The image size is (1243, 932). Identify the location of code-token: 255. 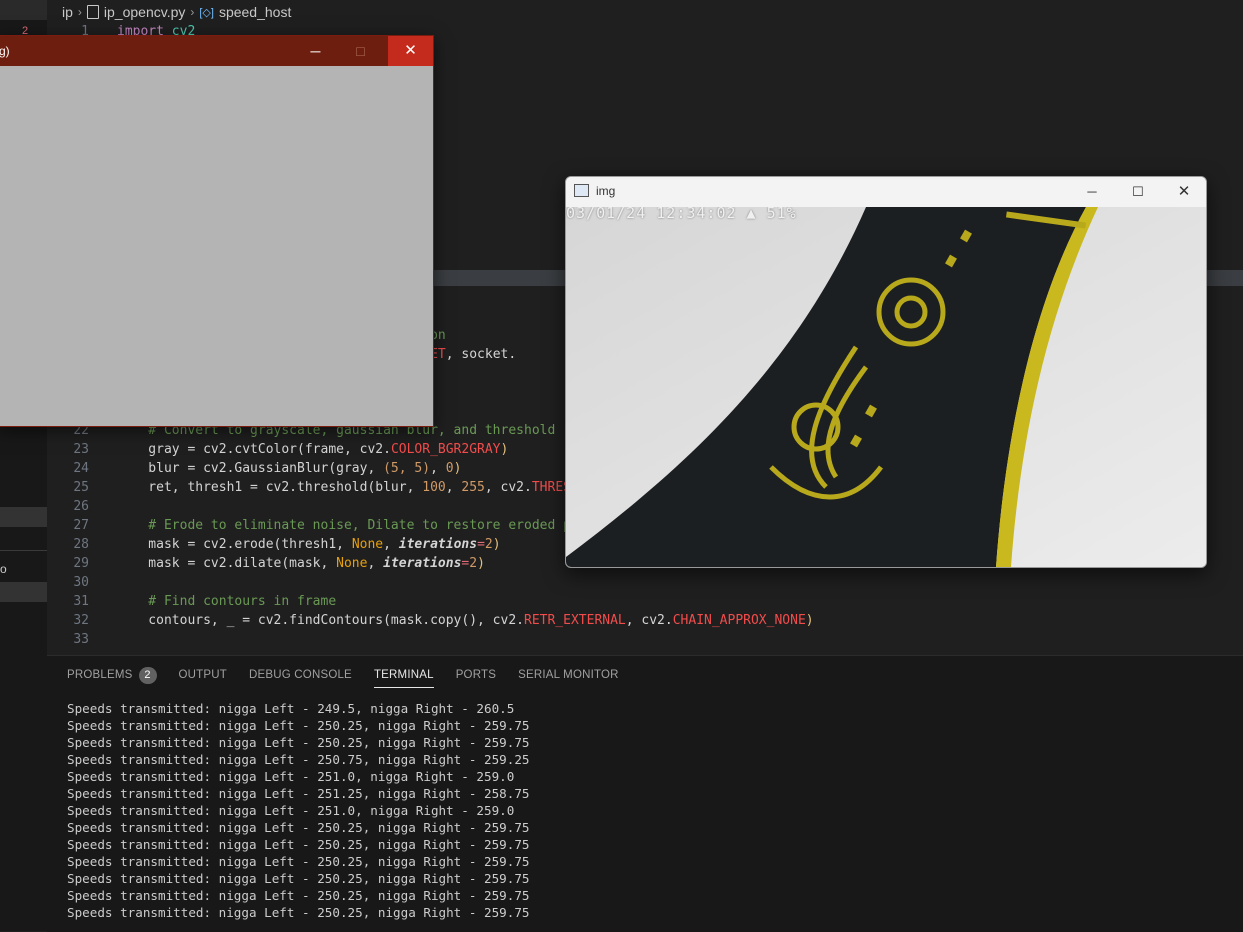
(473, 487).